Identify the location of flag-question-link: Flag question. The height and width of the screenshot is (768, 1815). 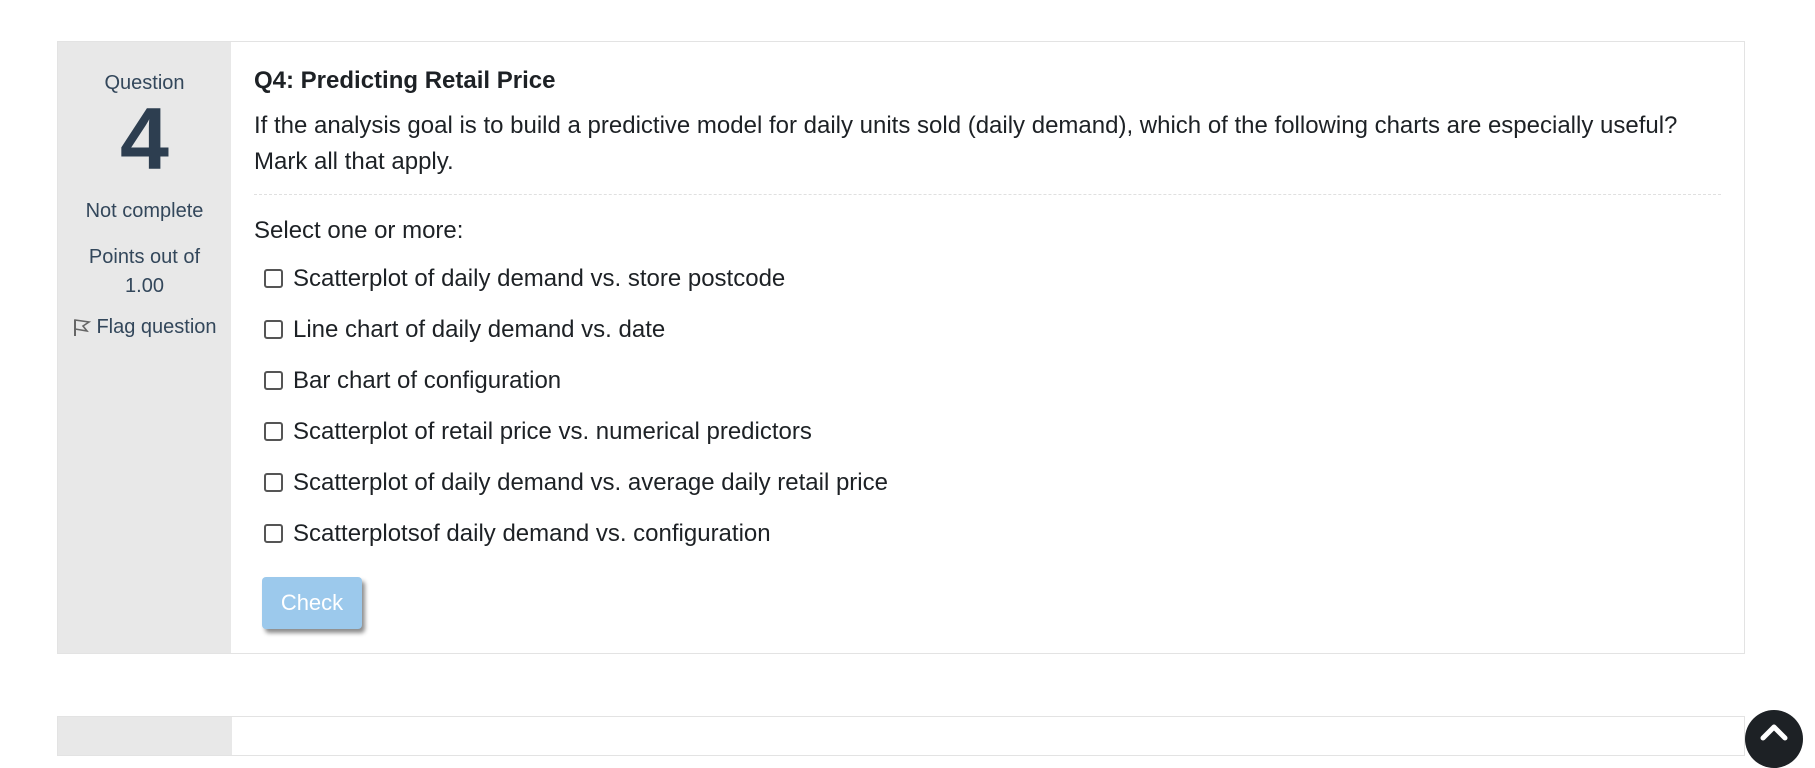
(144, 327).